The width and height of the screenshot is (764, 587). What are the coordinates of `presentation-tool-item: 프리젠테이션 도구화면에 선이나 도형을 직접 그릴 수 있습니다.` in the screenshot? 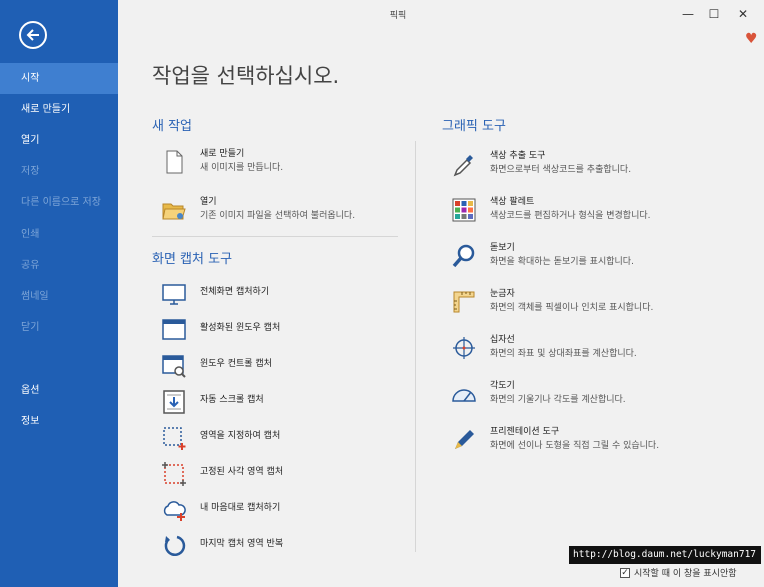 It's located at (554, 440).